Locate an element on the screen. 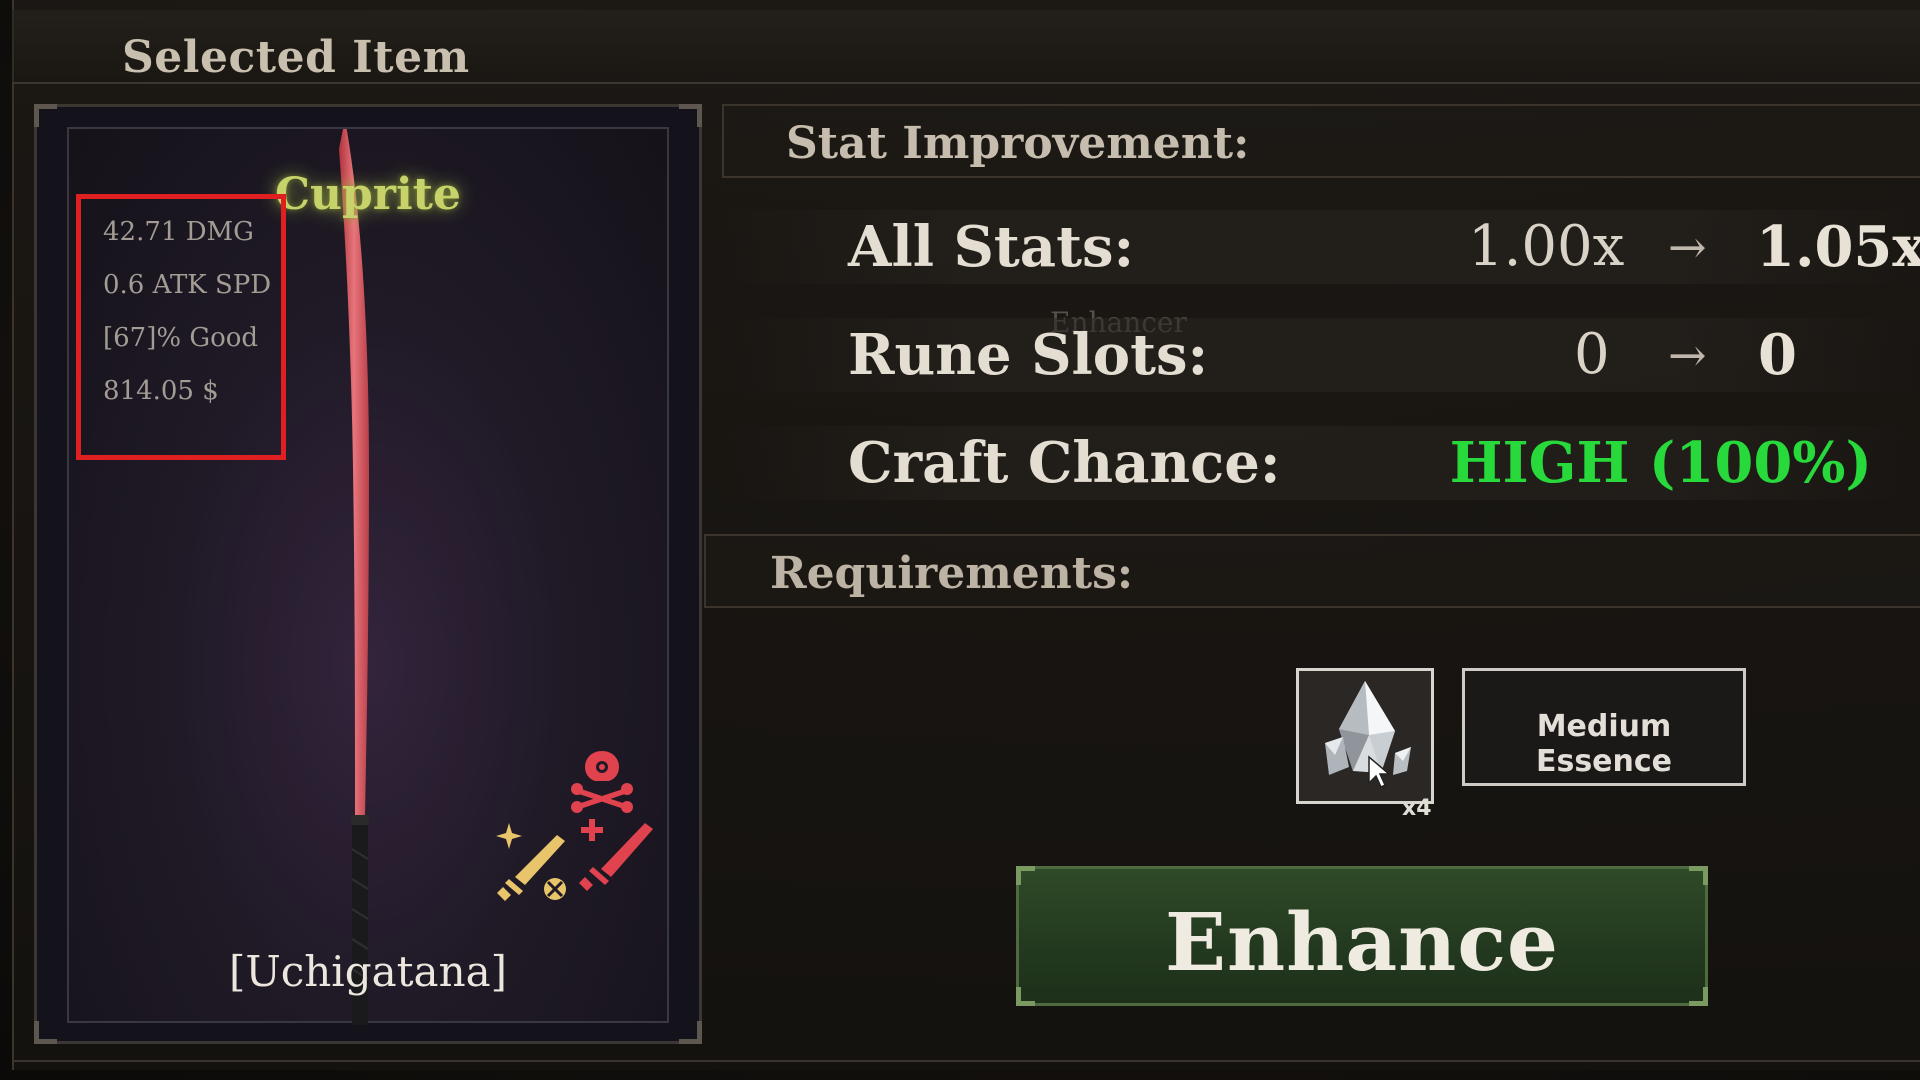 The height and width of the screenshot is (1080, 1920). stat-label: Craft Chance: is located at coordinates (1064, 463).